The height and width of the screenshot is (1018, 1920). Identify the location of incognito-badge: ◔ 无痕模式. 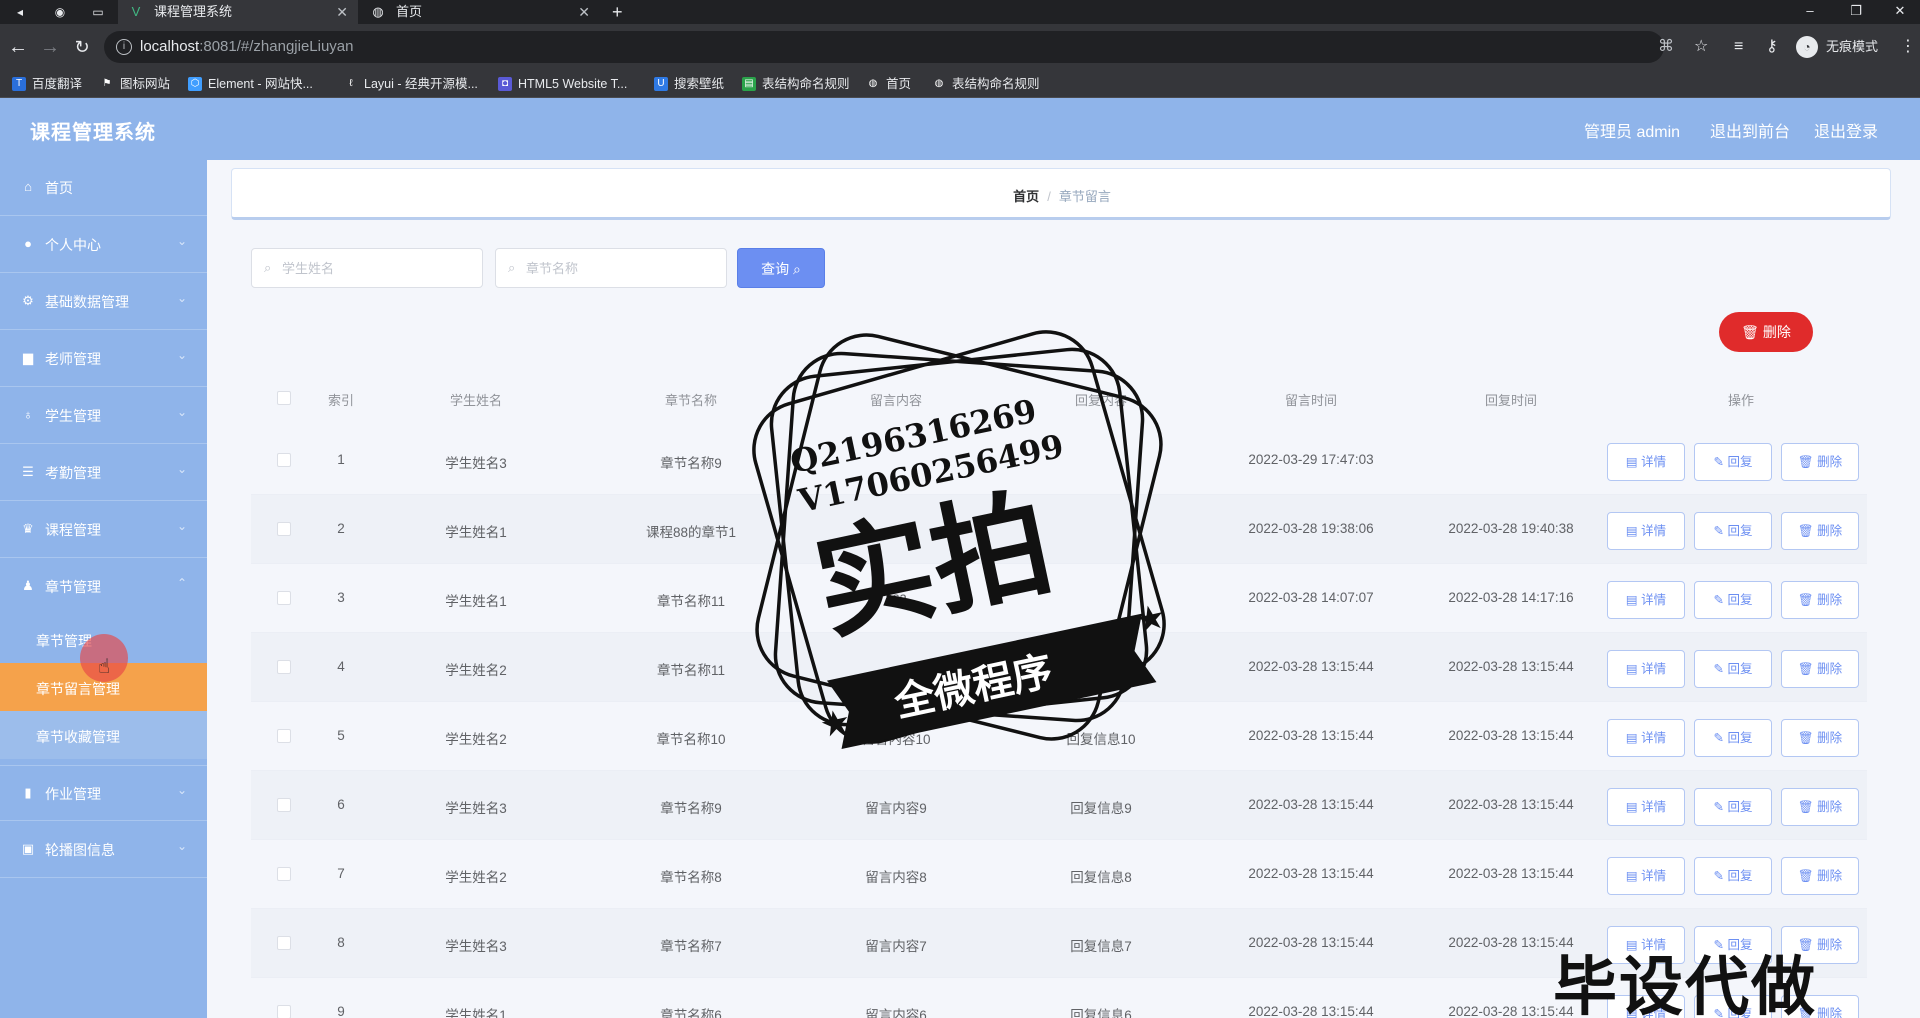
(1837, 47).